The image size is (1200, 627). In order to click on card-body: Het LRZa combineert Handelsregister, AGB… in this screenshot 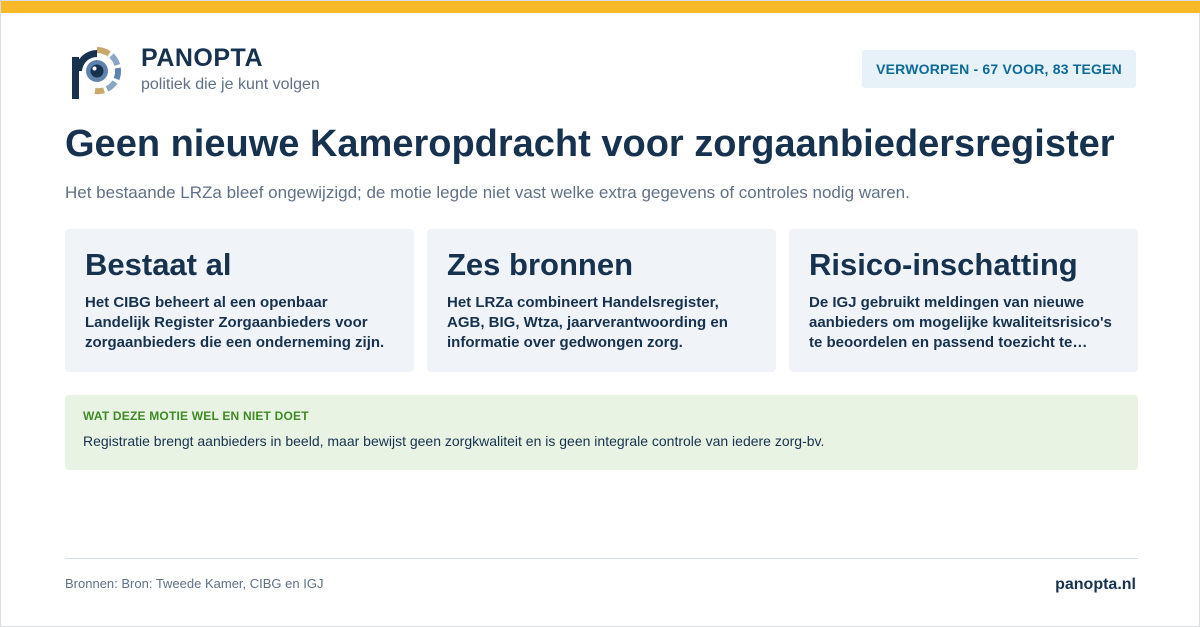, I will do `click(587, 322)`.